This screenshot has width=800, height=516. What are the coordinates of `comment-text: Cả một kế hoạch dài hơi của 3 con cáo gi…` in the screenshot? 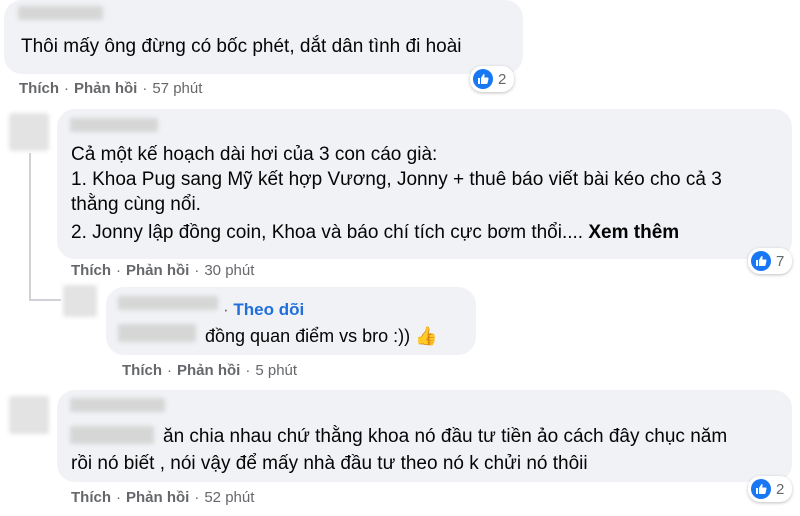 It's located at (254, 154).